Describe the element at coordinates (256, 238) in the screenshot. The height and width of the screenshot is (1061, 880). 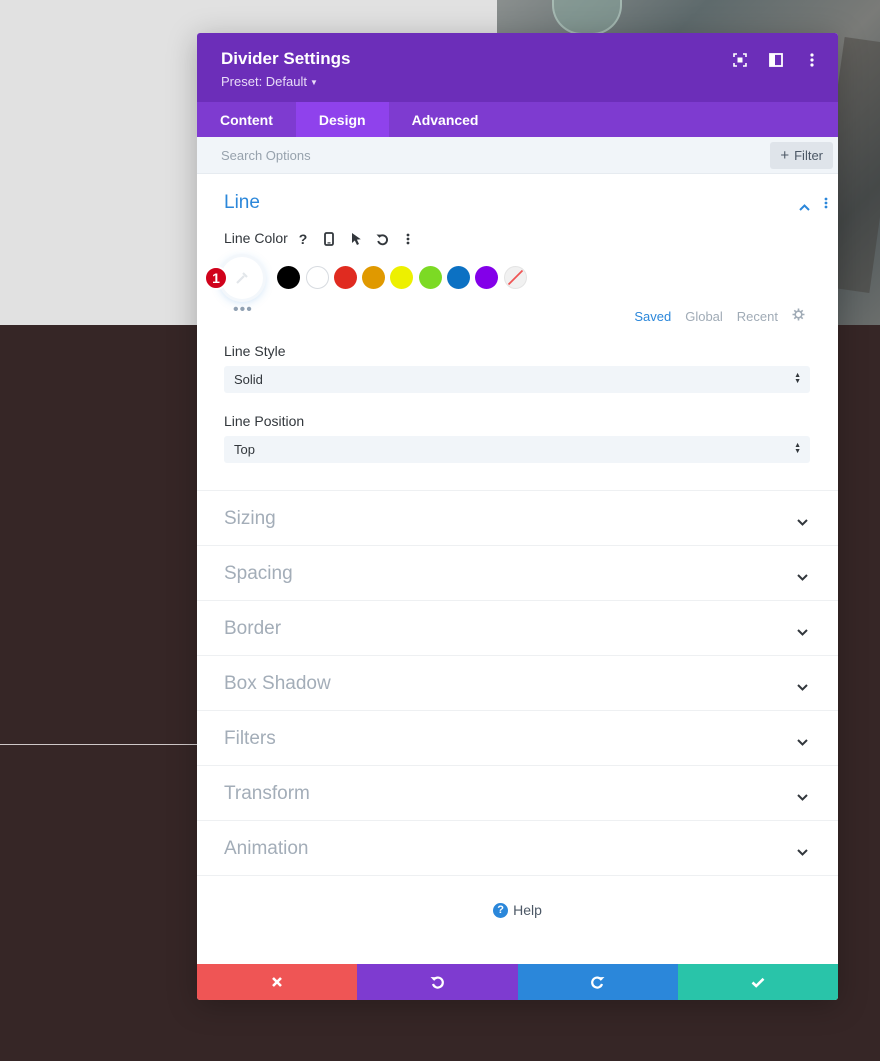
I see `line-color-label: Line Color` at that location.